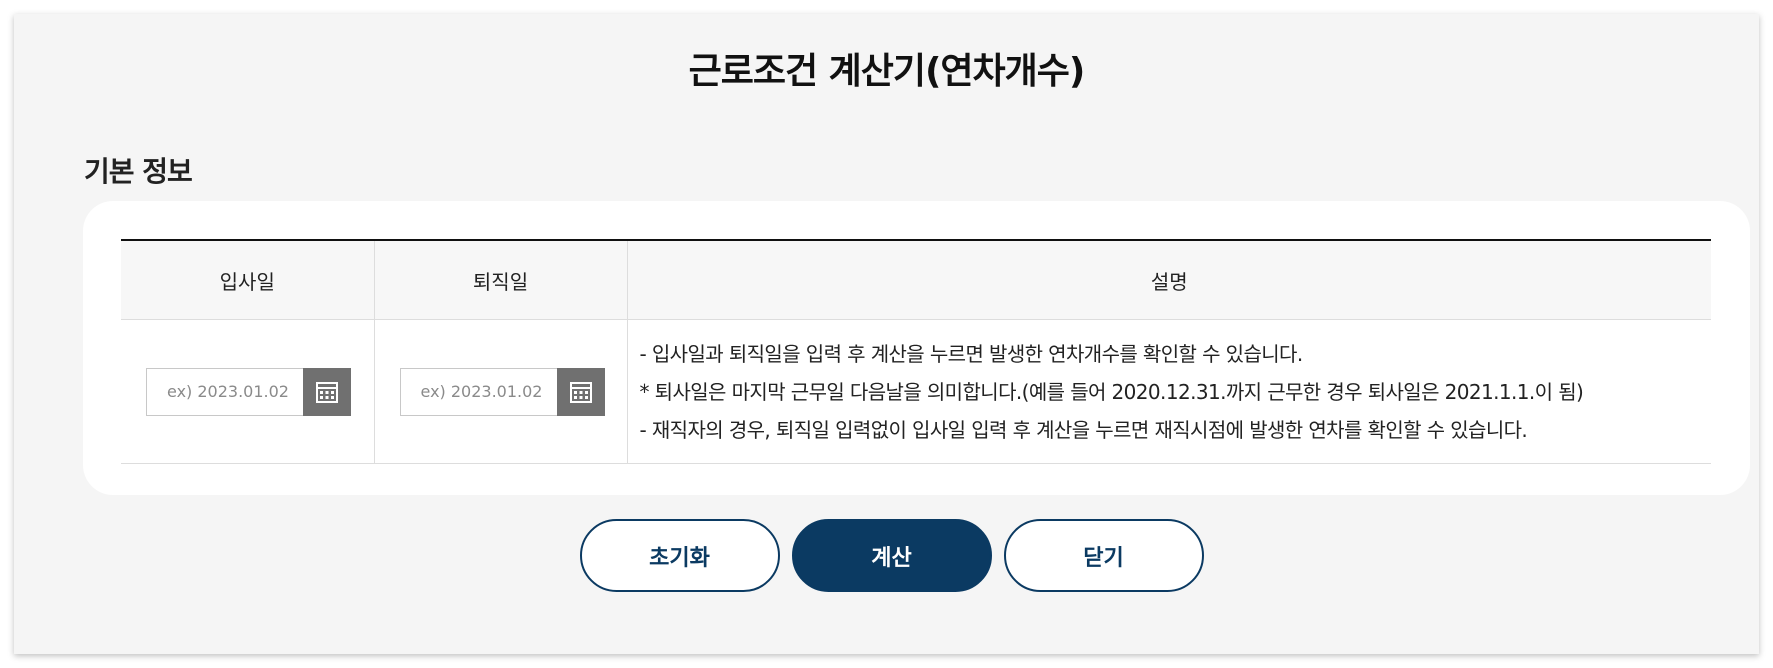 The width and height of the screenshot is (1773, 668). I want to click on action-buttons: 초기화 계산 닫기, so click(886, 555).